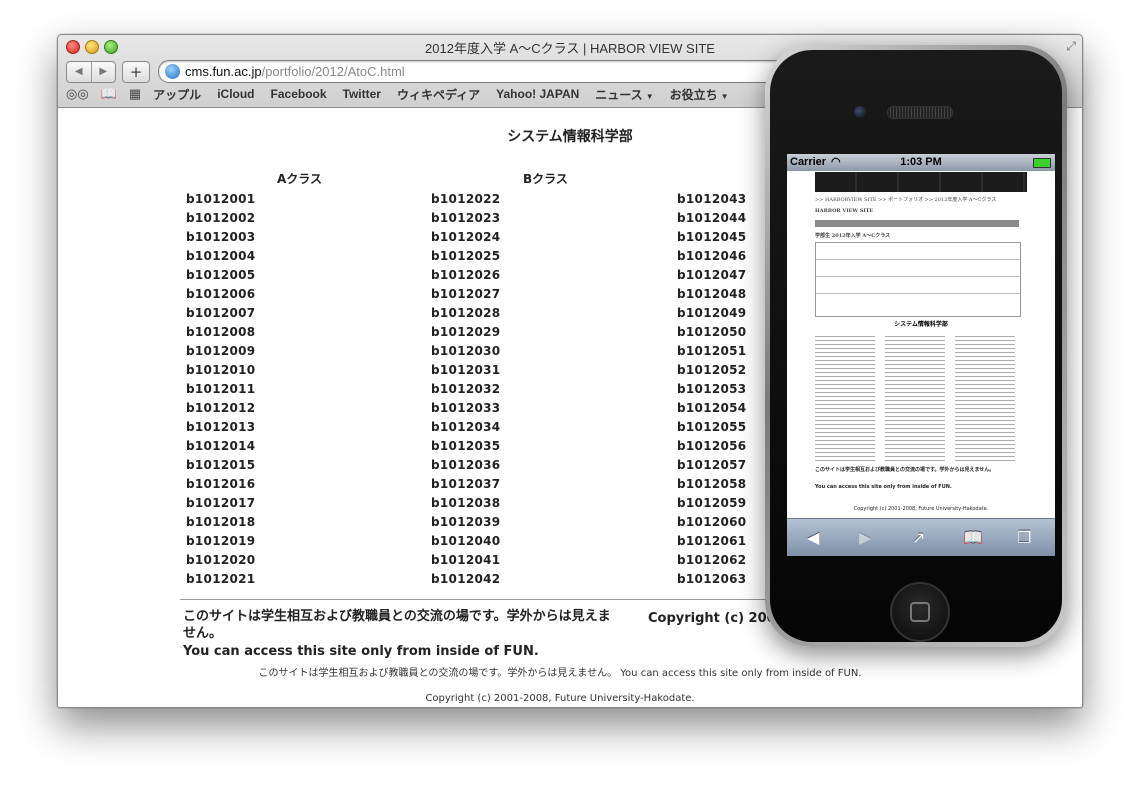 The image size is (1138, 786). Describe the element at coordinates (465, 199) in the screenshot. I see `student-id: b1012022` at that location.